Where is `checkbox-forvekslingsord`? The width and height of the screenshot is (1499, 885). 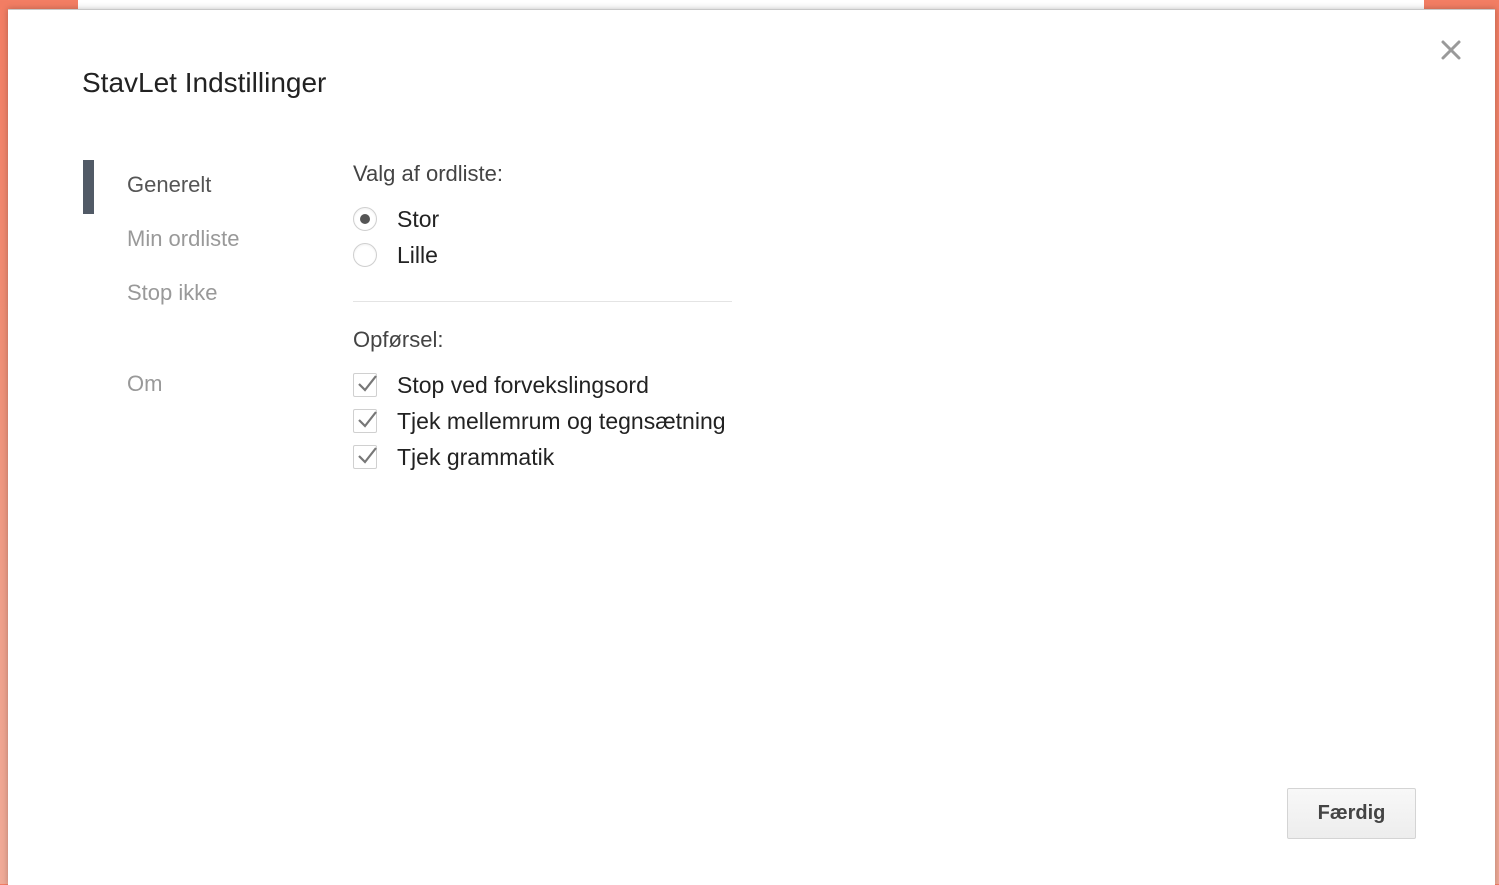 checkbox-forvekslingsord is located at coordinates (365, 385).